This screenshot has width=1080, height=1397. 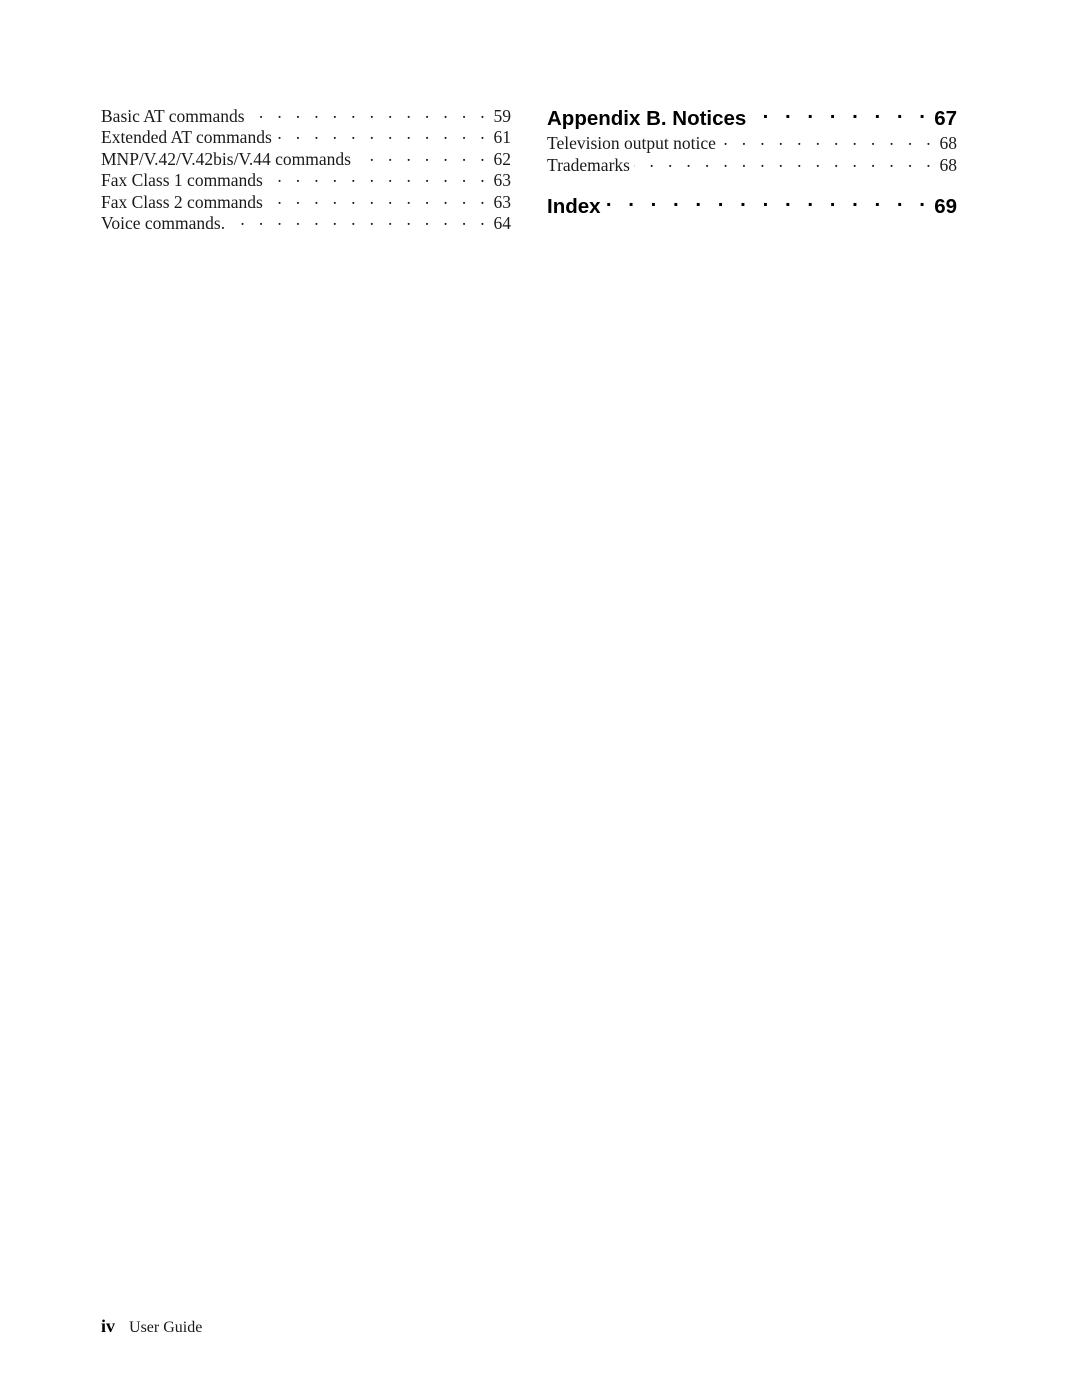 I want to click on toc-entry: Fax Class 2 commands 63, so click(x=306, y=201).